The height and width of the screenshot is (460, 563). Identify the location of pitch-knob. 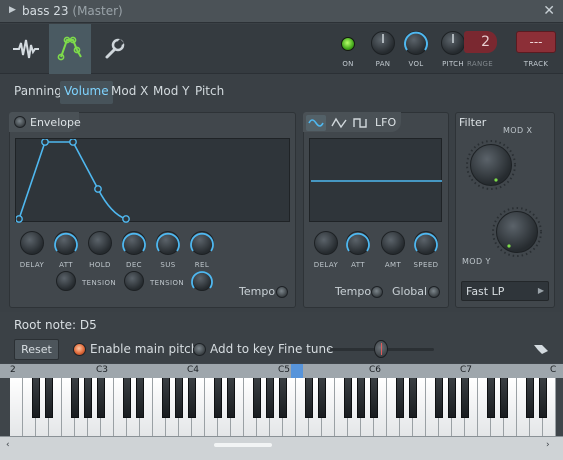
(453, 43).